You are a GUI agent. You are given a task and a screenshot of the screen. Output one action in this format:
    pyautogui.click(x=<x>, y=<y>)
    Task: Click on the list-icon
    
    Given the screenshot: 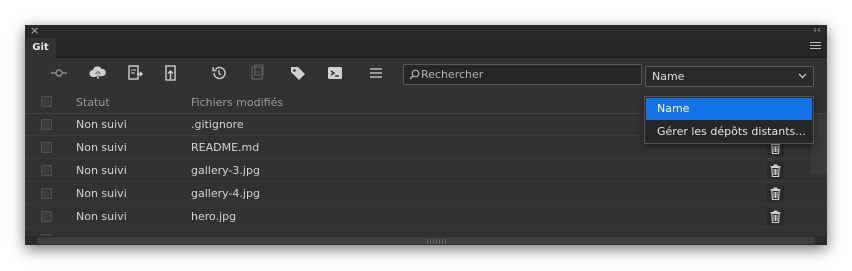 What is the action you would take?
    pyautogui.click(x=376, y=73)
    